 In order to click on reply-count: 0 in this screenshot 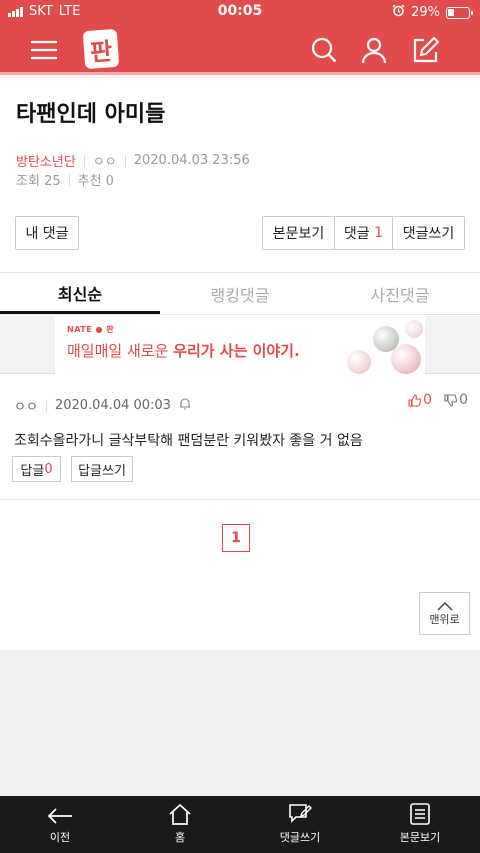, I will do `click(48, 469)`.